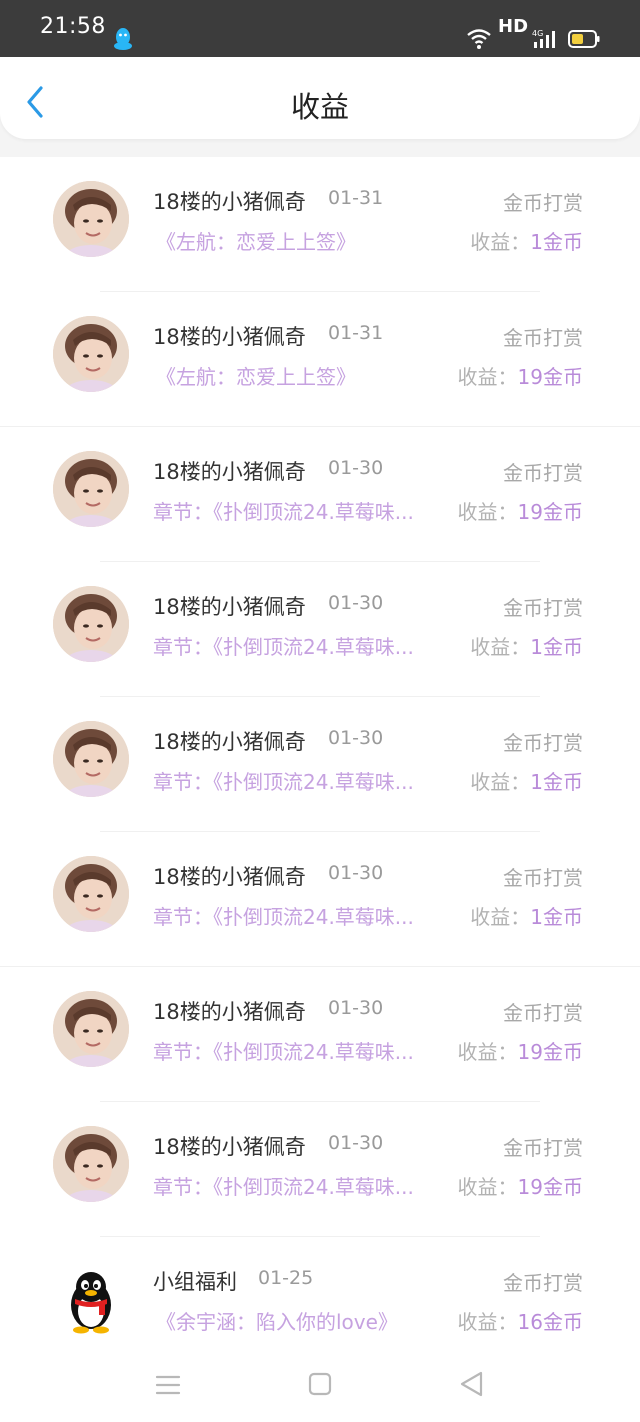 The height and width of the screenshot is (1422, 640). What do you see at coordinates (479, 39) in the screenshot?
I see `wifi-icon` at bounding box center [479, 39].